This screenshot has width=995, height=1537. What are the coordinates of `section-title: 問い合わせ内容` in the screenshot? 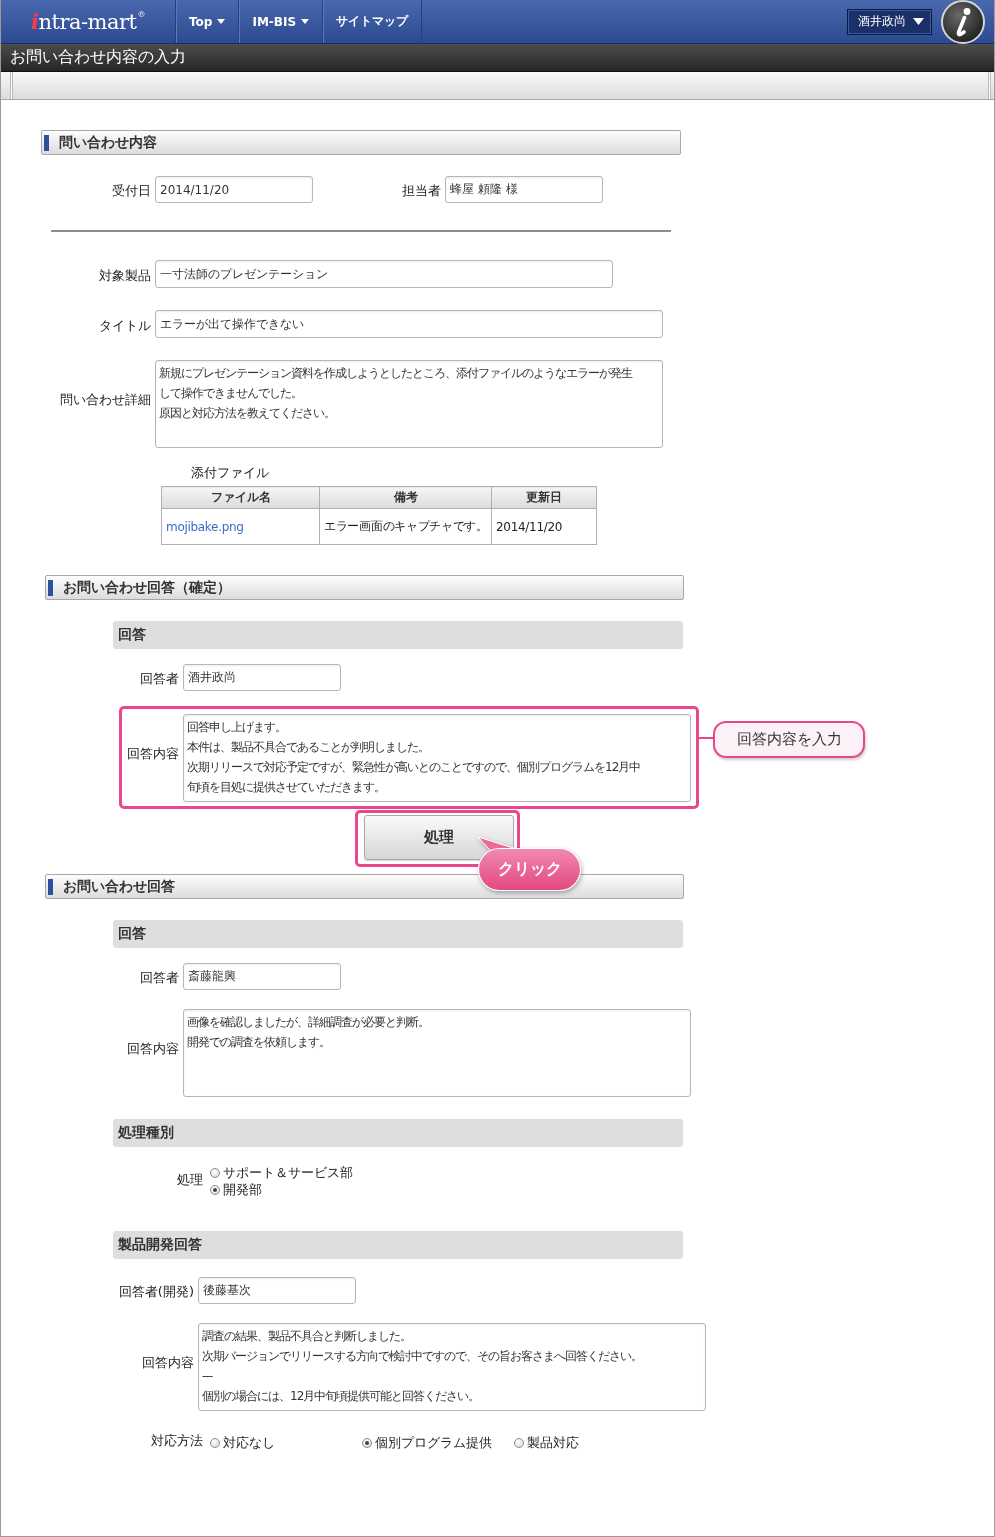 It's located at (108, 142).